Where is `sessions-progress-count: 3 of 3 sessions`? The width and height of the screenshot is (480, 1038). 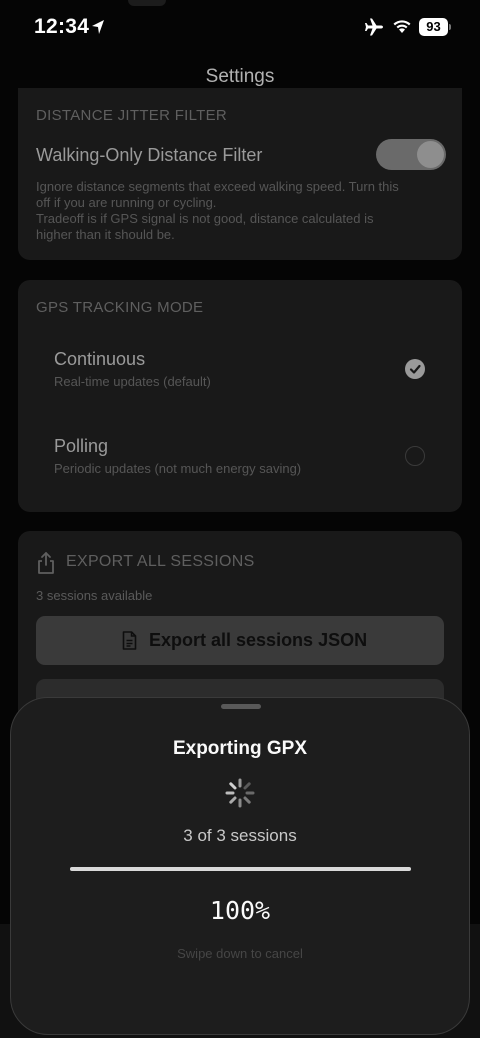
sessions-progress-count: 3 of 3 sessions is located at coordinates (240, 835).